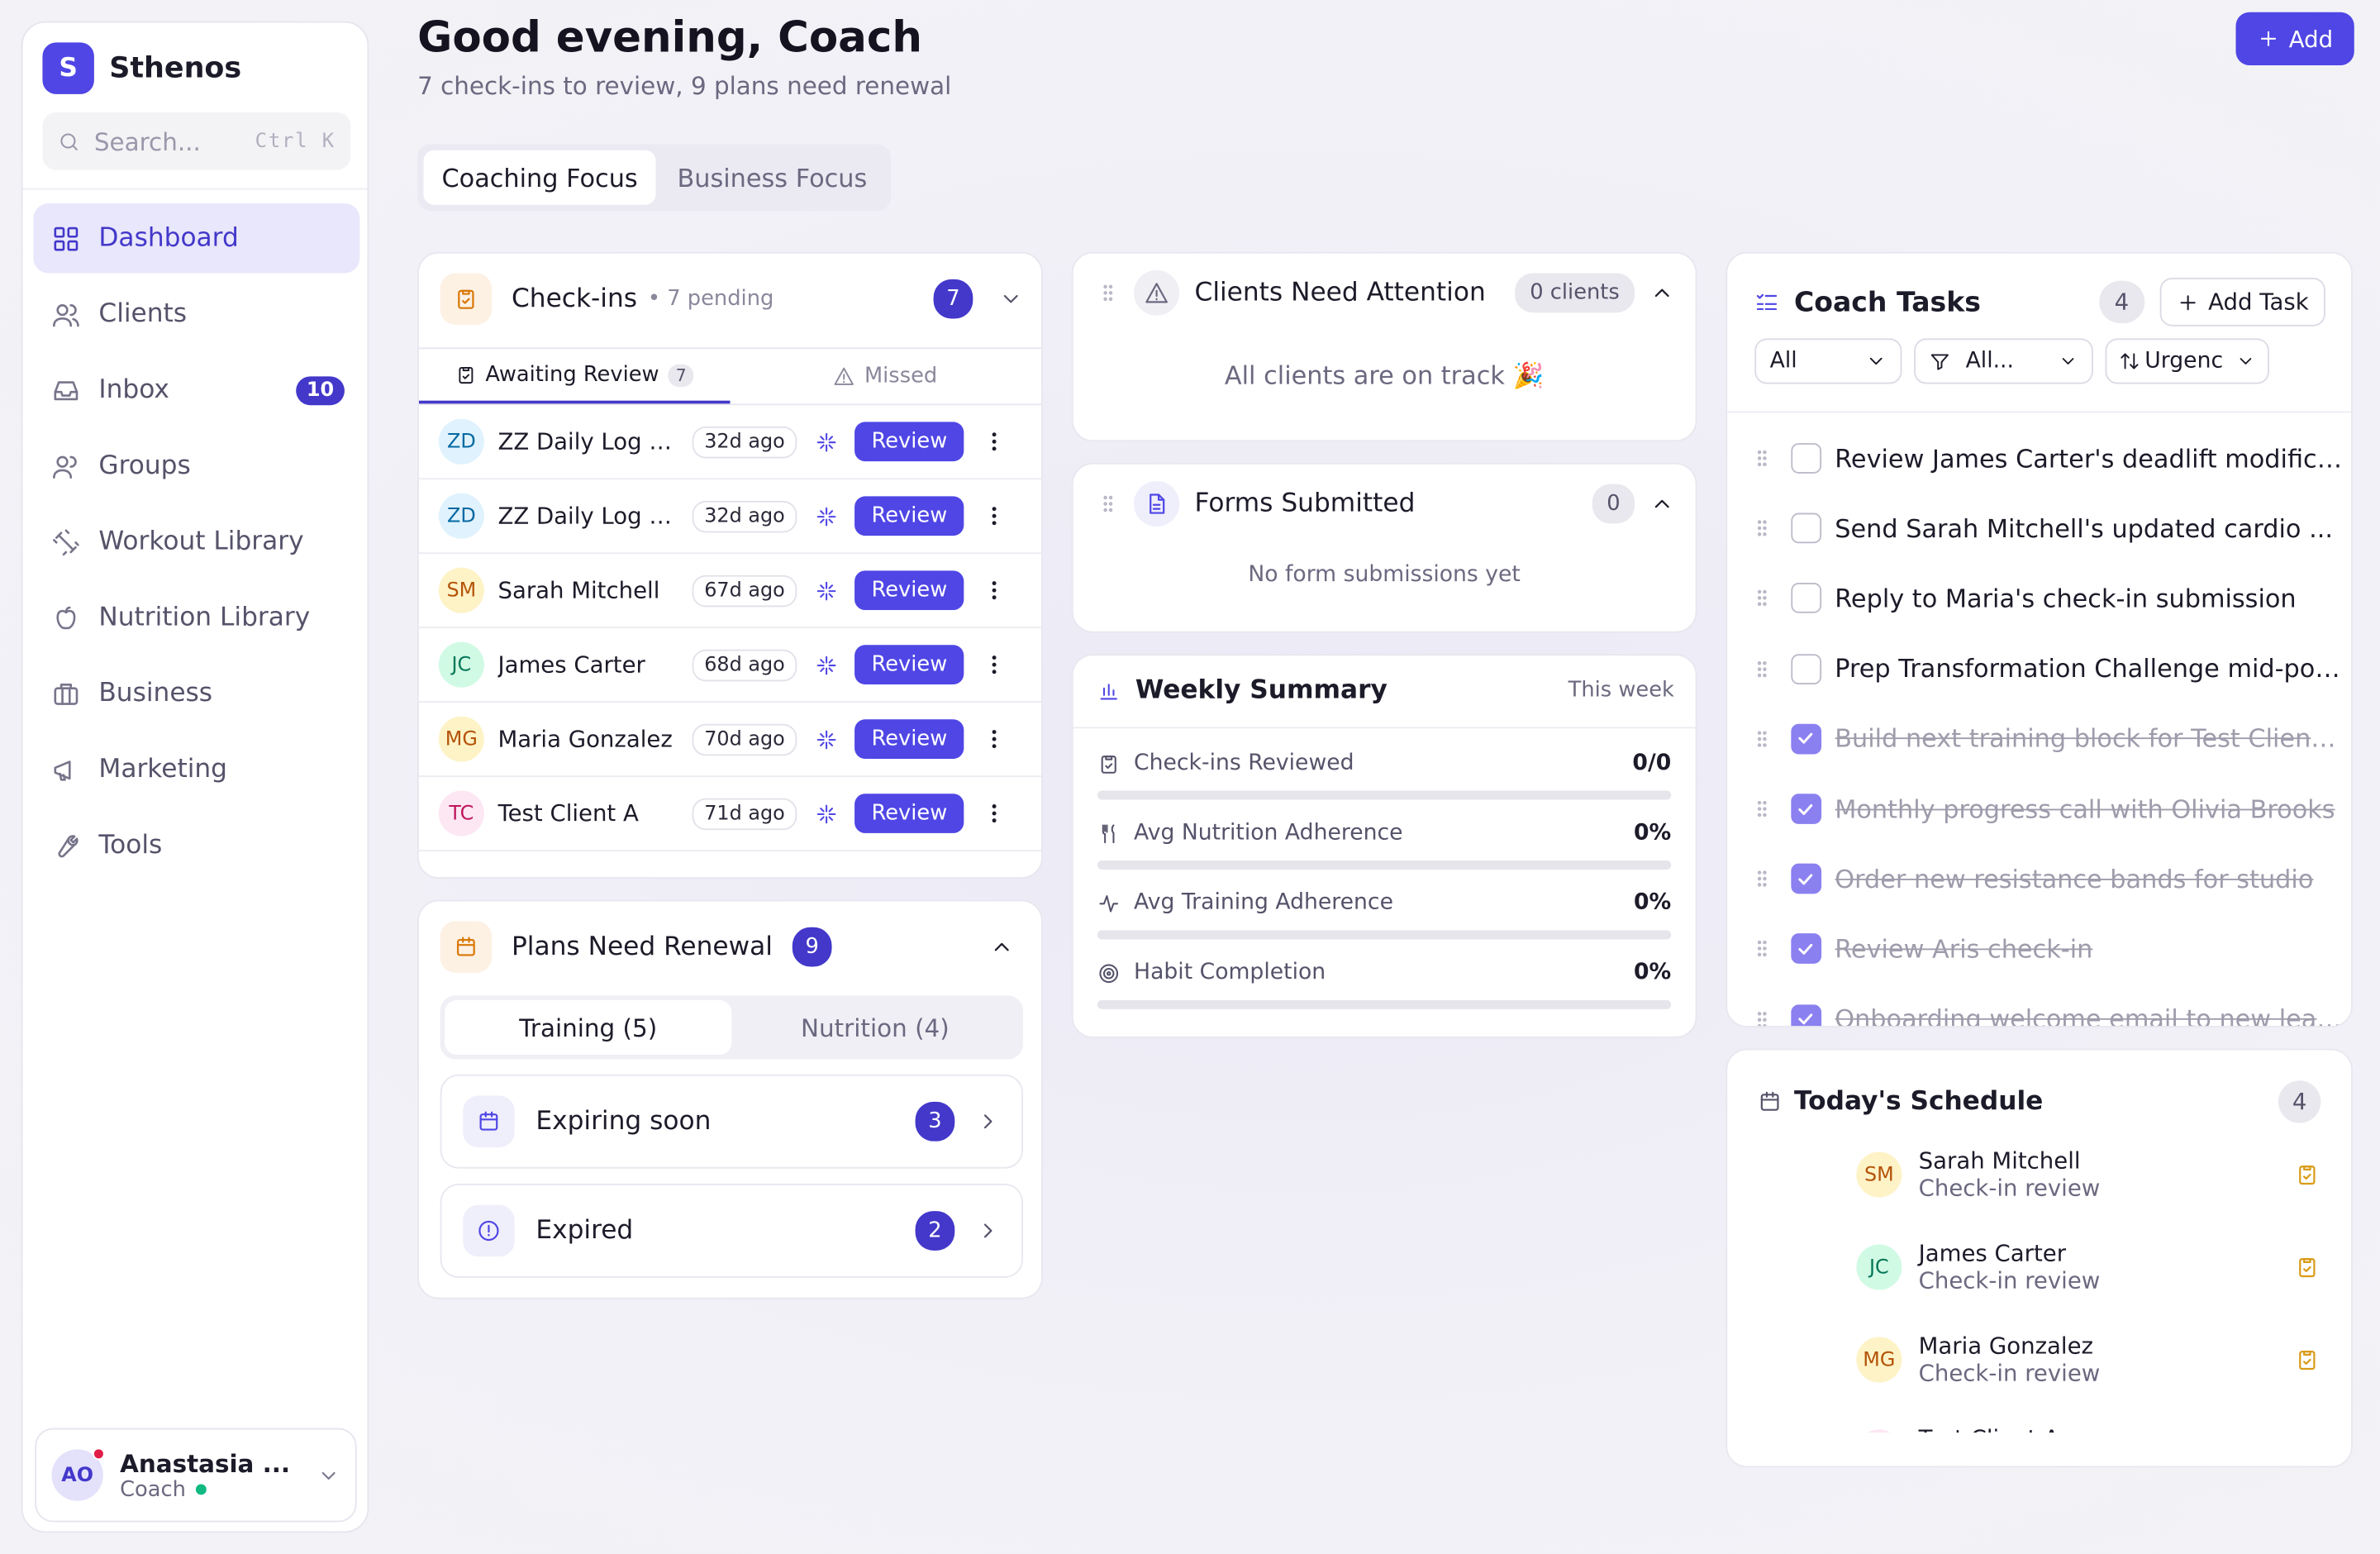  Describe the element at coordinates (874, 1027) in the screenshot. I see `tab-nutrition: Nutrition (4)` at that location.